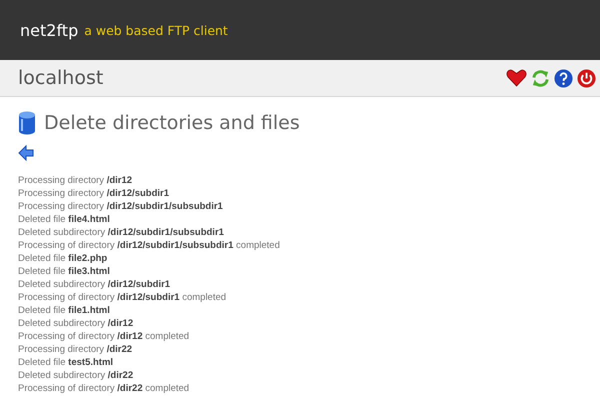  What do you see at coordinates (26, 153) in the screenshot?
I see `back-button` at bounding box center [26, 153].